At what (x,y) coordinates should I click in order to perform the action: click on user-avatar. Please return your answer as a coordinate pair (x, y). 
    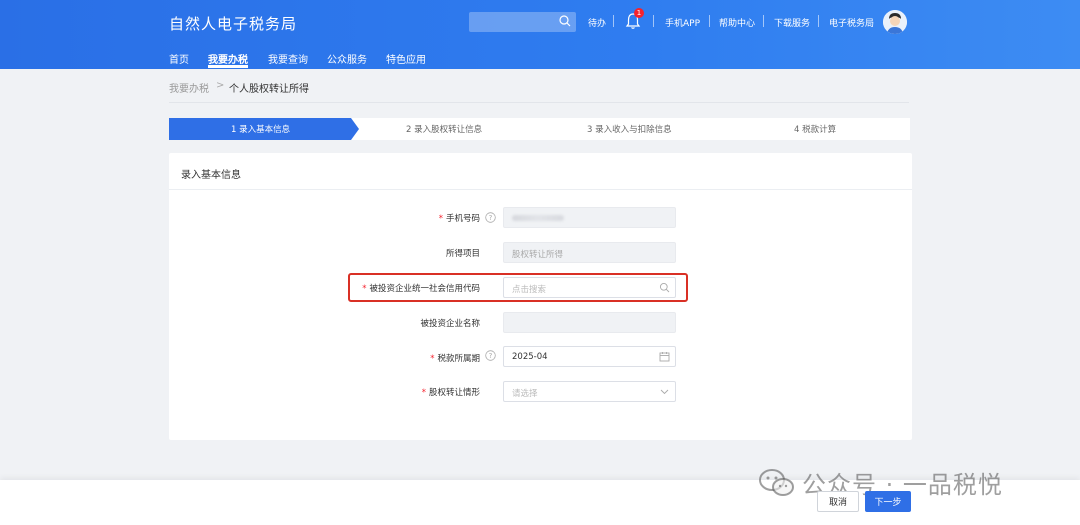
    Looking at the image, I should click on (895, 22).